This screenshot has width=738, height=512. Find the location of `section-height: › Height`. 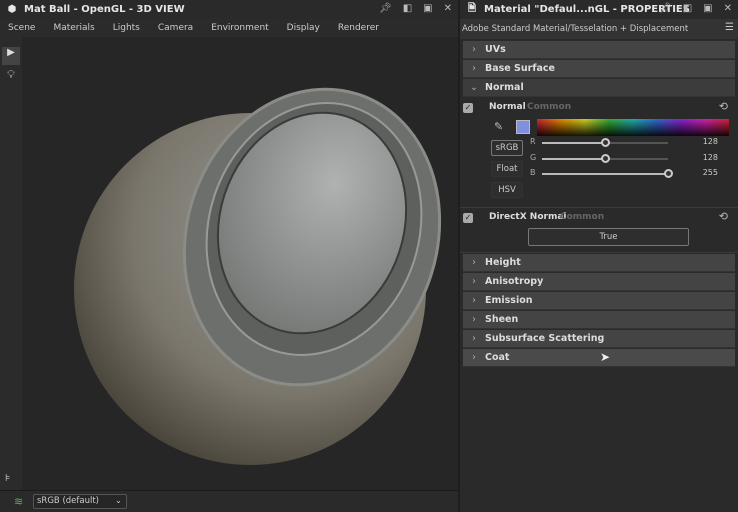

section-height: › Height is located at coordinates (599, 263).